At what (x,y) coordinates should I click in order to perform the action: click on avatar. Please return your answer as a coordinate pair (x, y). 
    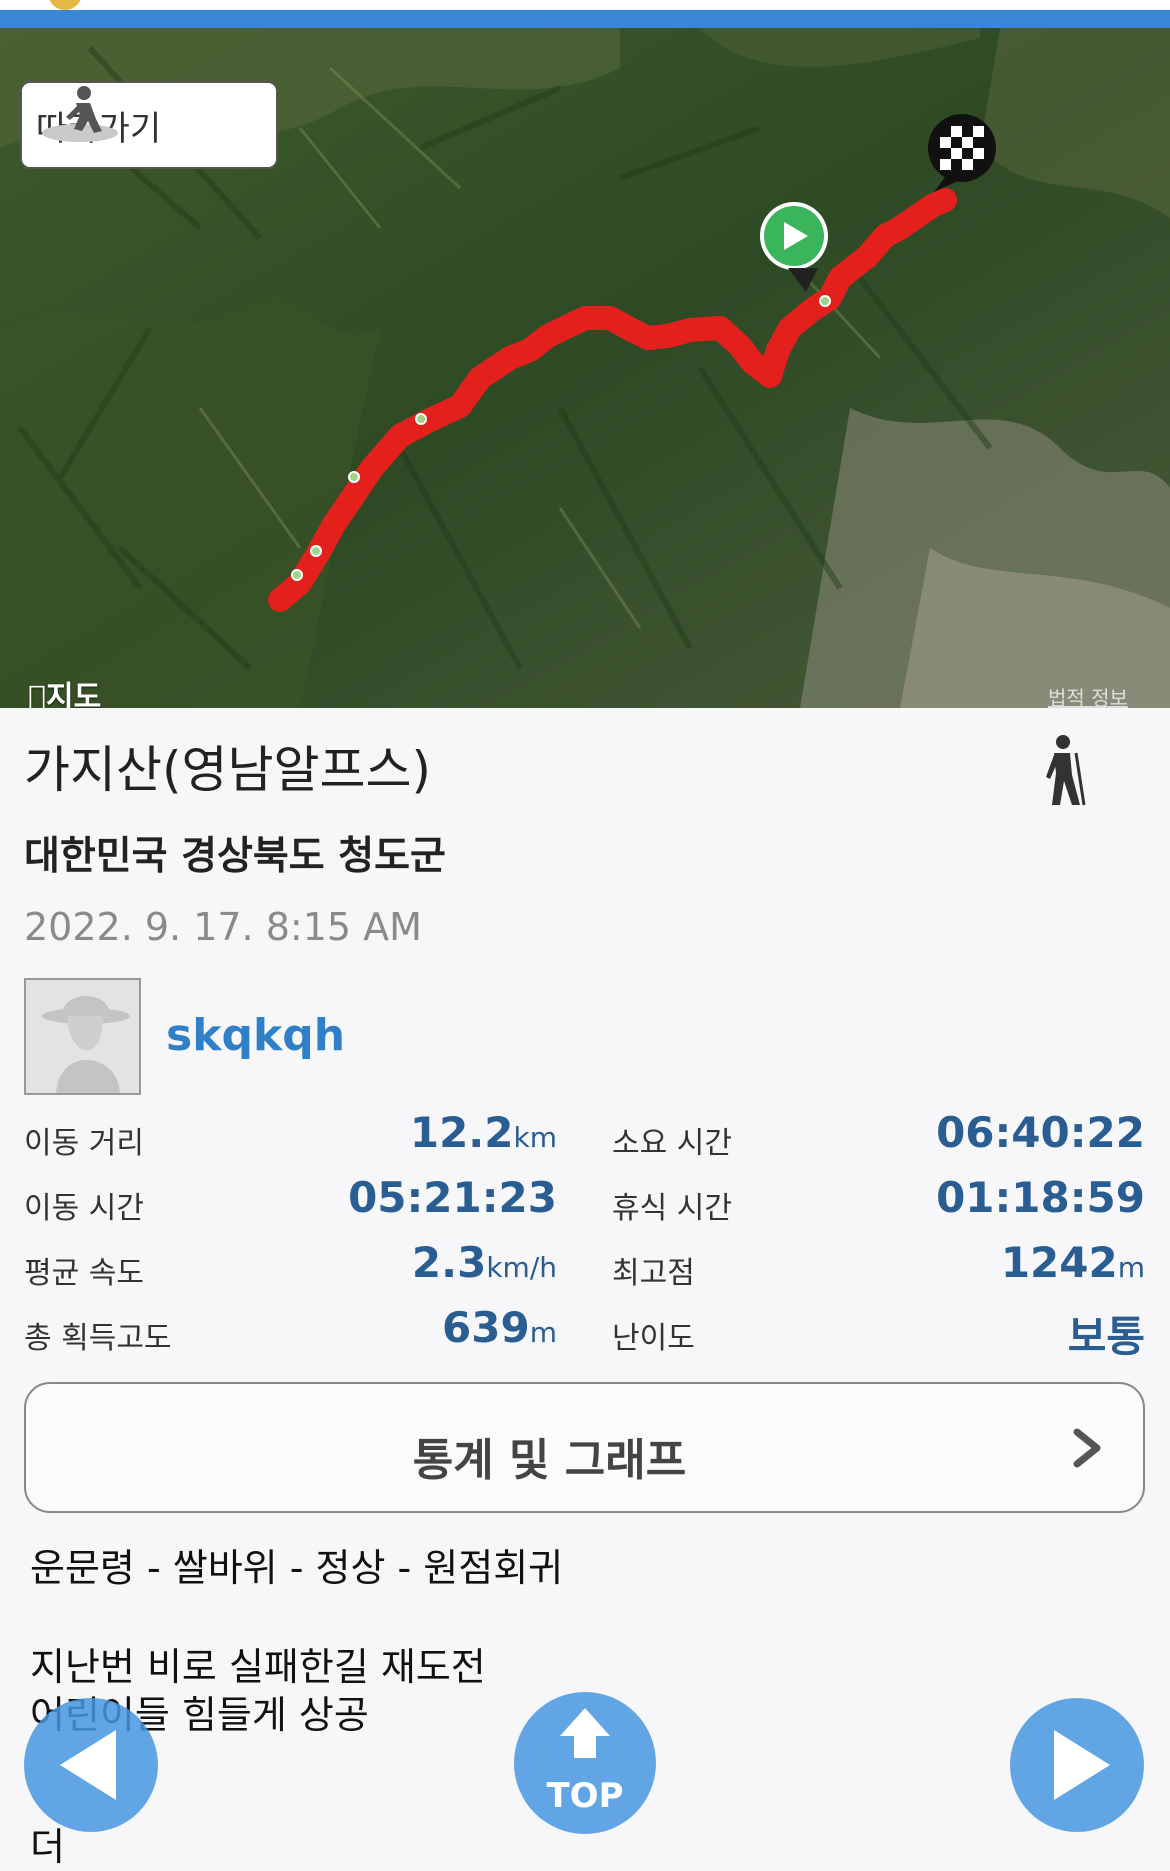
    Looking at the image, I should click on (82, 1036).